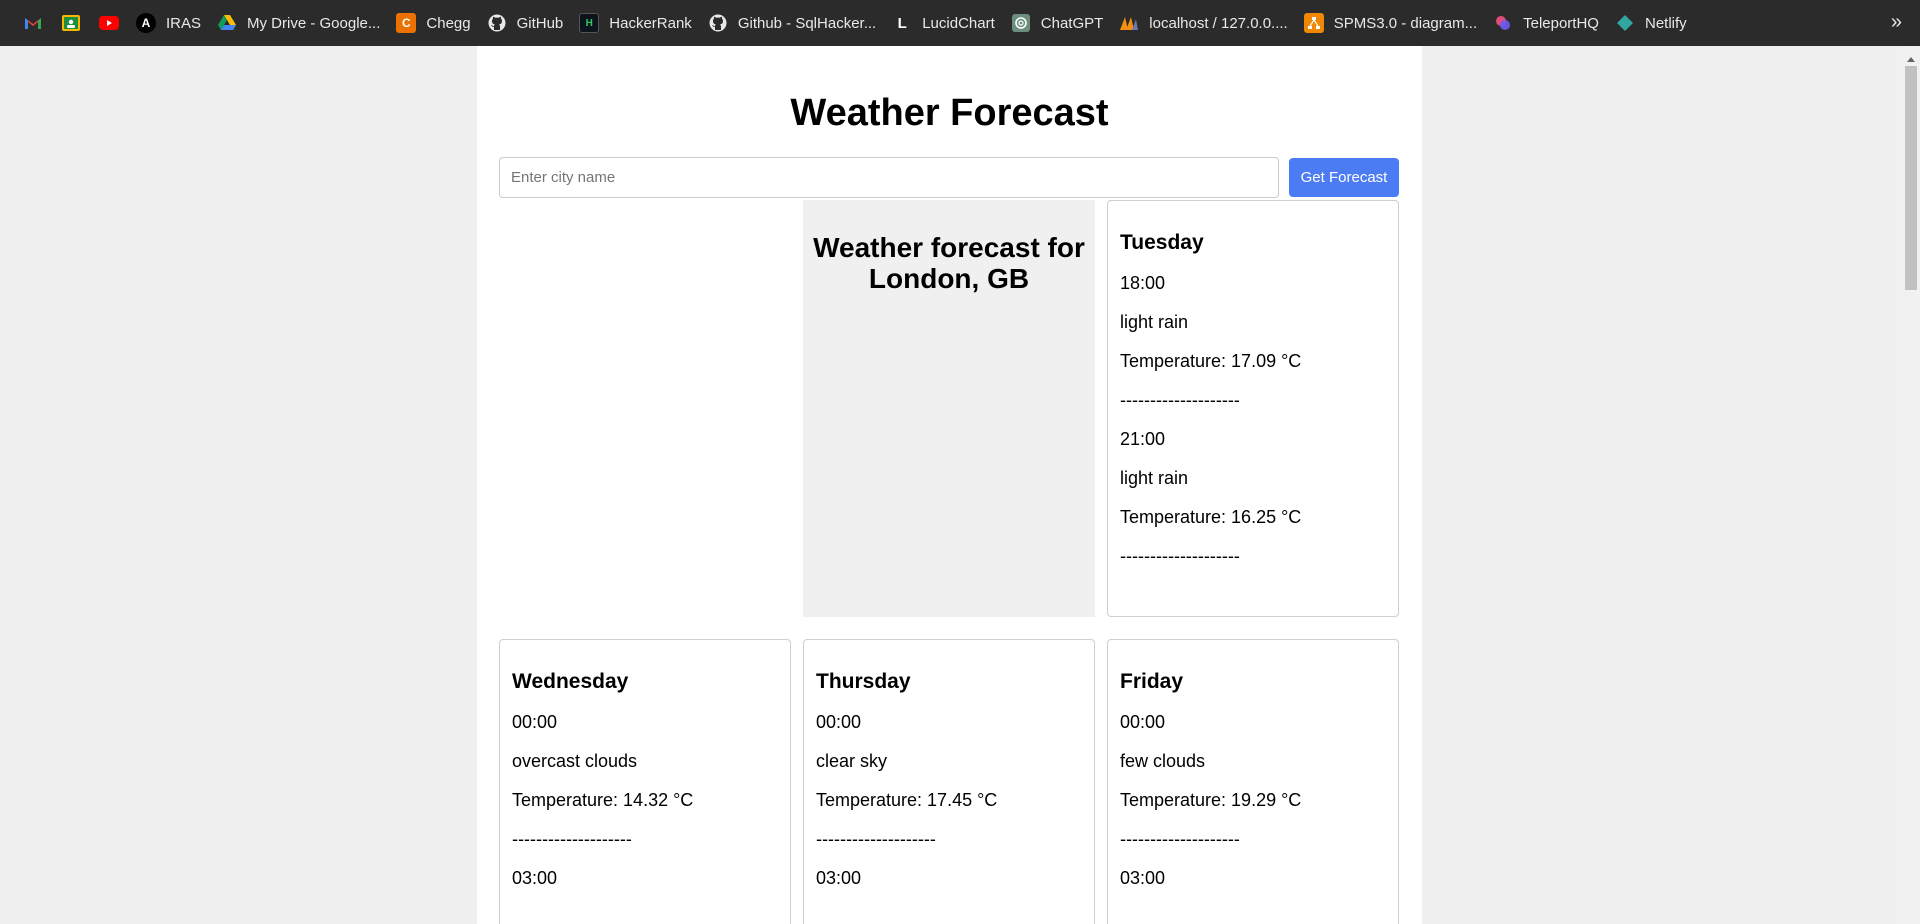 The width and height of the screenshot is (1920, 924). What do you see at coordinates (1211, 361) in the screenshot?
I see `forecast-temperature: Temperature: 17.09 °C` at bounding box center [1211, 361].